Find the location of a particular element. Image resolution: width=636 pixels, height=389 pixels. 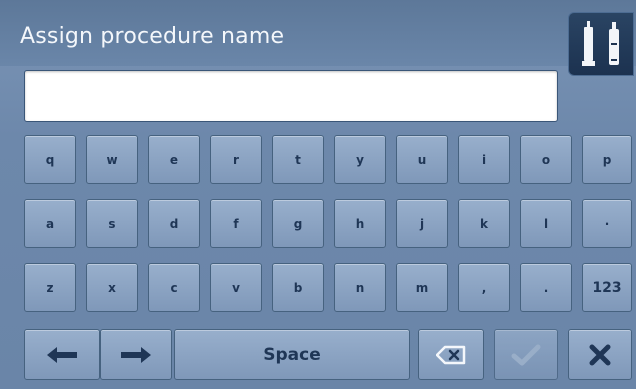

key-b: b is located at coordinates (298, 287).